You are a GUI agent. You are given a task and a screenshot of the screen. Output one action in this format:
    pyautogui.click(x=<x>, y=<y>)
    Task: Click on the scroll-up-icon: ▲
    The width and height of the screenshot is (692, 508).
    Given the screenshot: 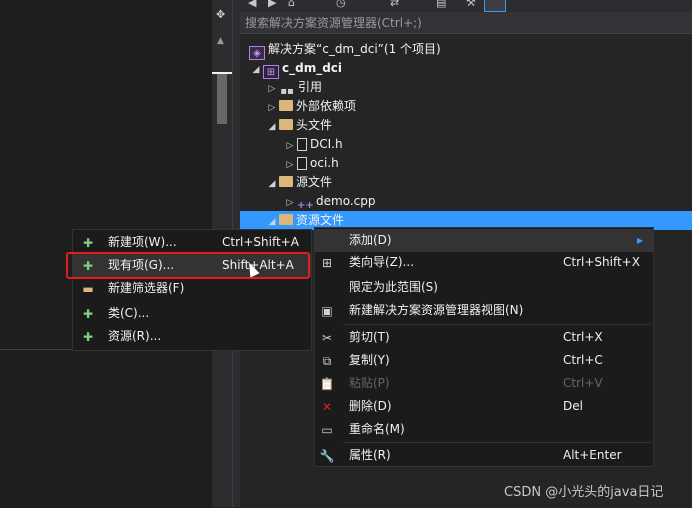 What is the action you would take?
    pyautogui.click(x=220, y=41)
    